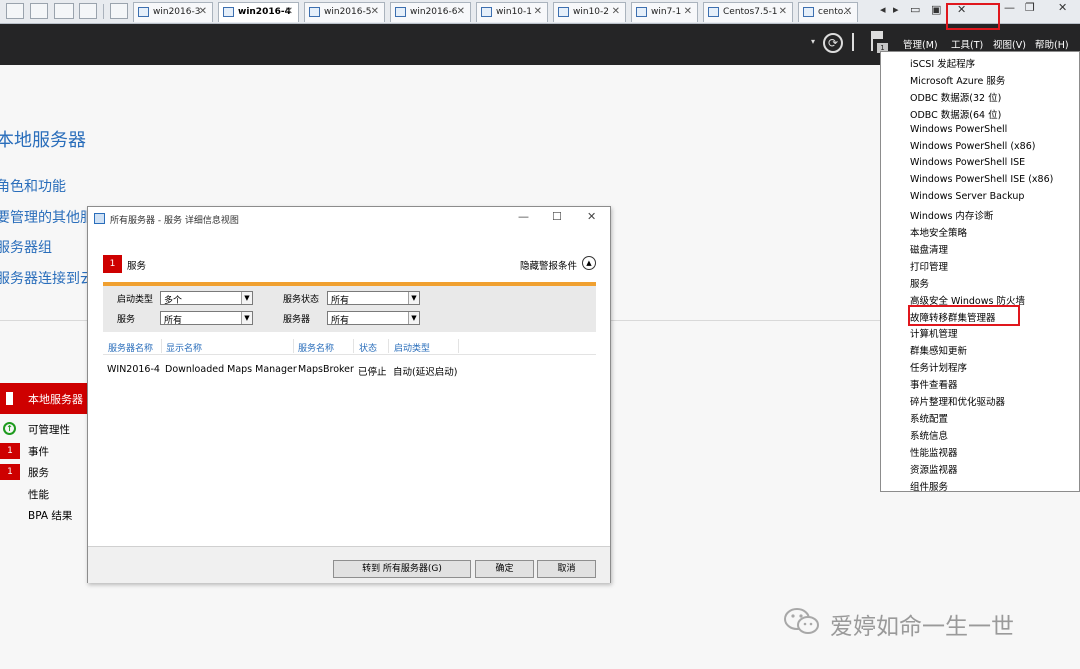 The image size is (1080, 669). Describe the element at coordinates (813, 41) in the screenshot. I see `back-dropdown-icon: ▾` at that location.